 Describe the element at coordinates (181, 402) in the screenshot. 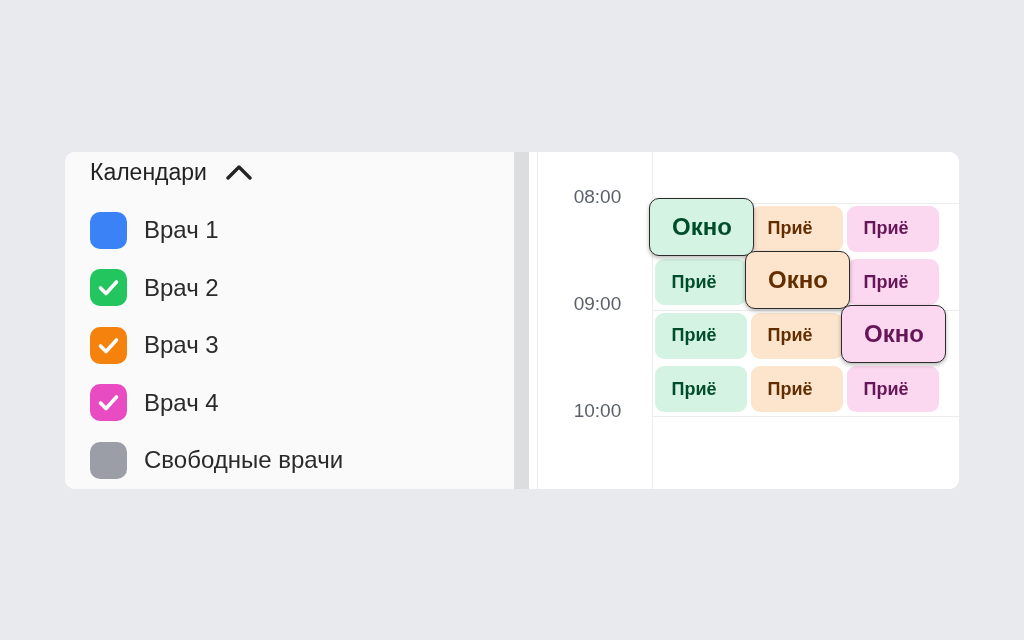

I see `calendar-label: Врач 4` at that location.